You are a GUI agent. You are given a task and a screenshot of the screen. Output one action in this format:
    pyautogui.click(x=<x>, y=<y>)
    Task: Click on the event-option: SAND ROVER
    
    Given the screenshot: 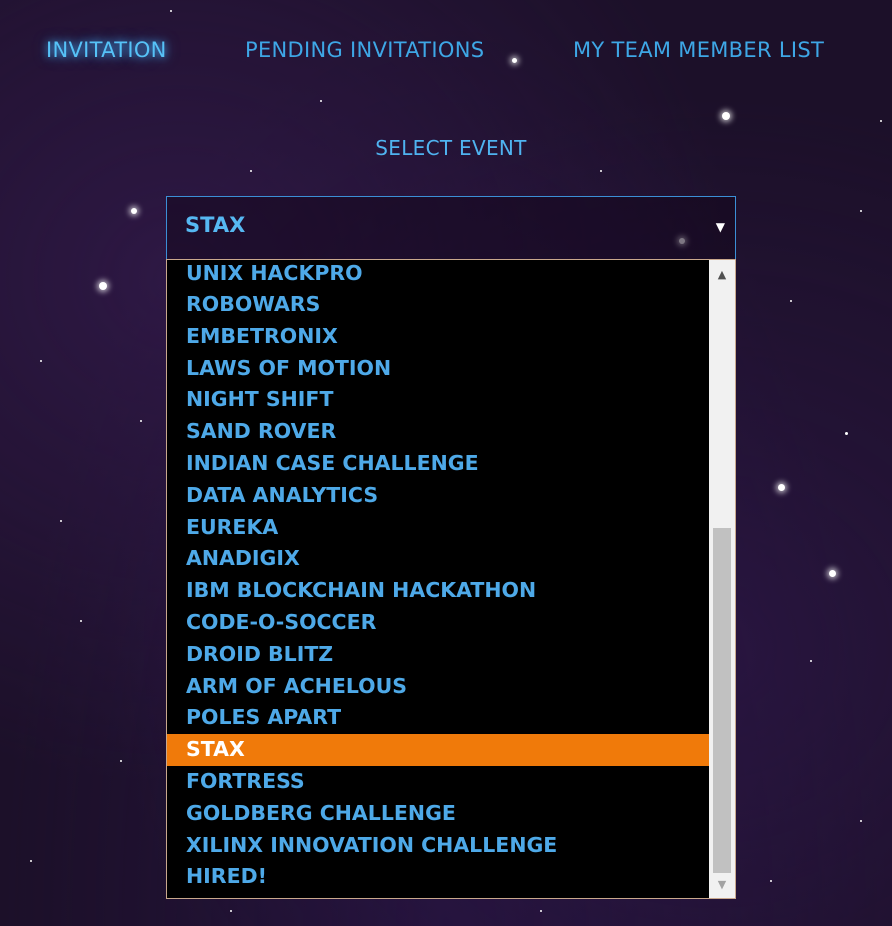 What is the action you would take?
    pyautogui.click(x=438, y=432)
    